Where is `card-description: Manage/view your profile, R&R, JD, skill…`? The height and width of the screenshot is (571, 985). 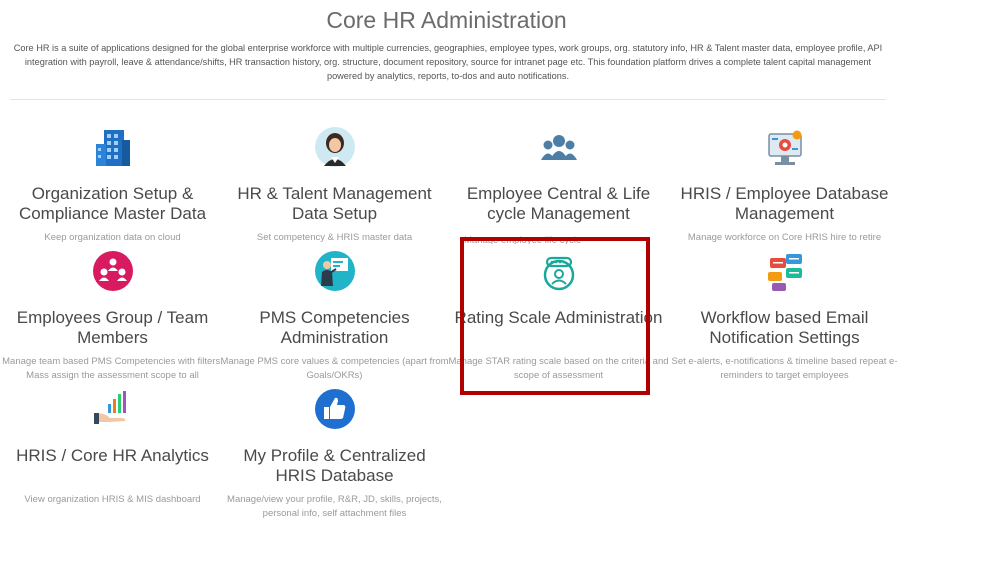 card-description: Manage/view your profile, R&R, JD, skill… is located at coordinates (334, 506).